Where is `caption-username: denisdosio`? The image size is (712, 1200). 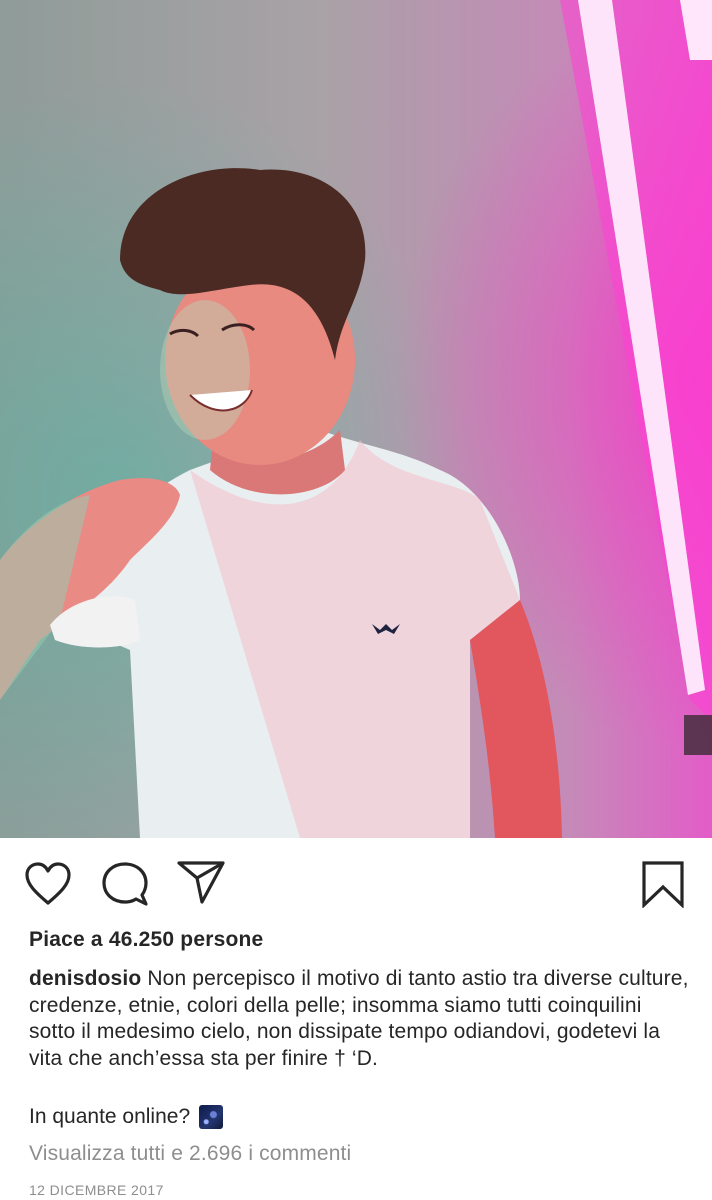 caption-username: denisdosio is located at coordinates (85, 978).